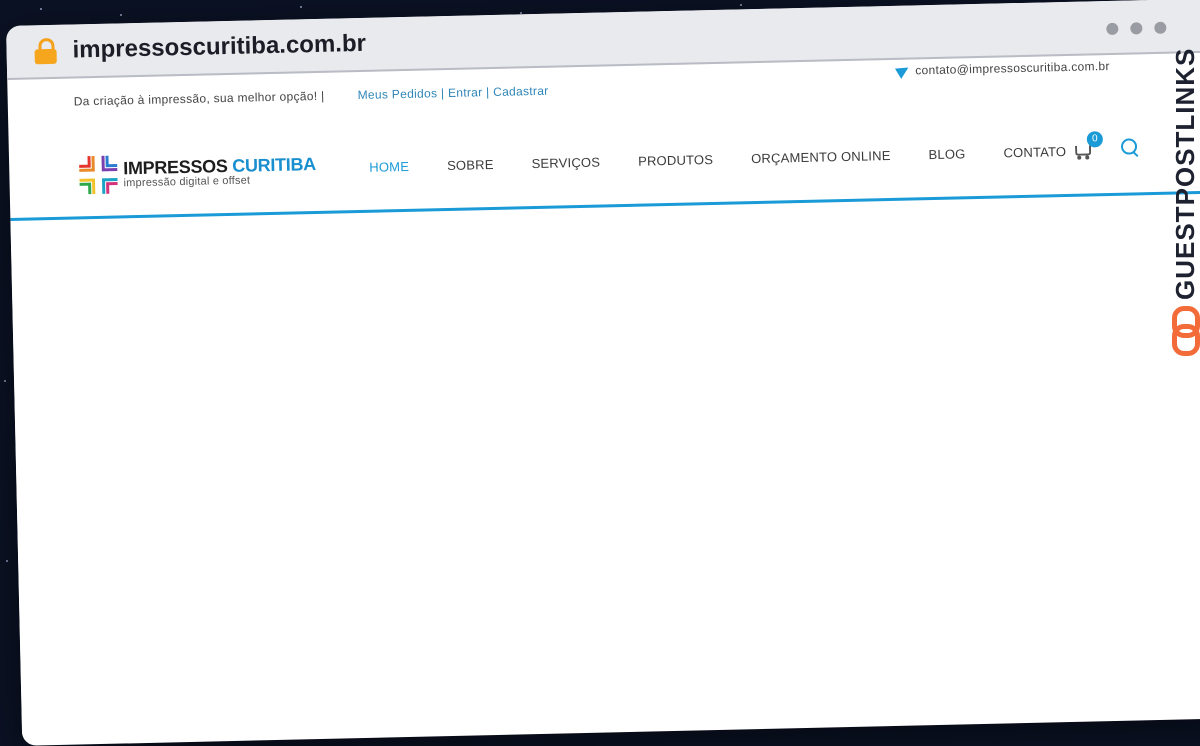 The image size is (1200, 746). I want to click on nav-item-blog: BLOG, so click(946, 154).